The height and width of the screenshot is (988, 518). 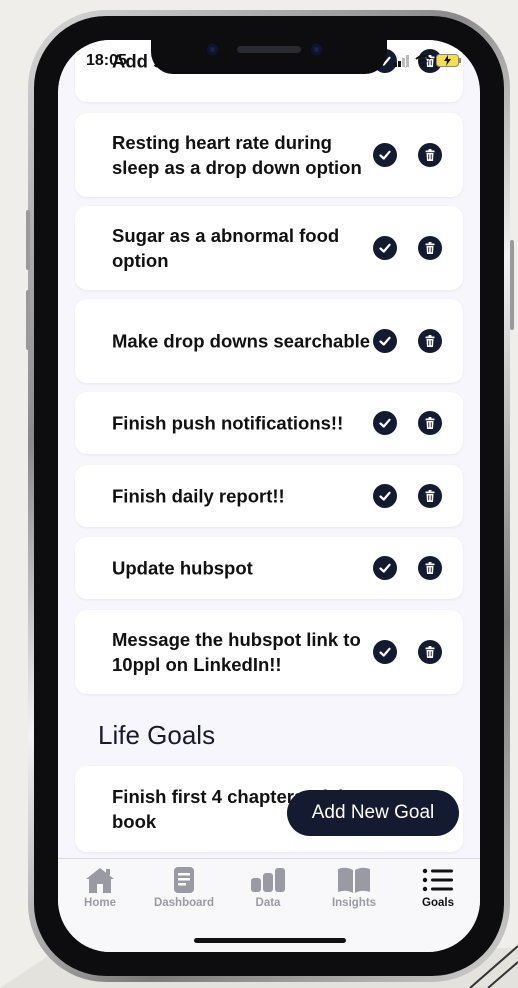 I want to click on home-icon, so click(x=100, y=880).